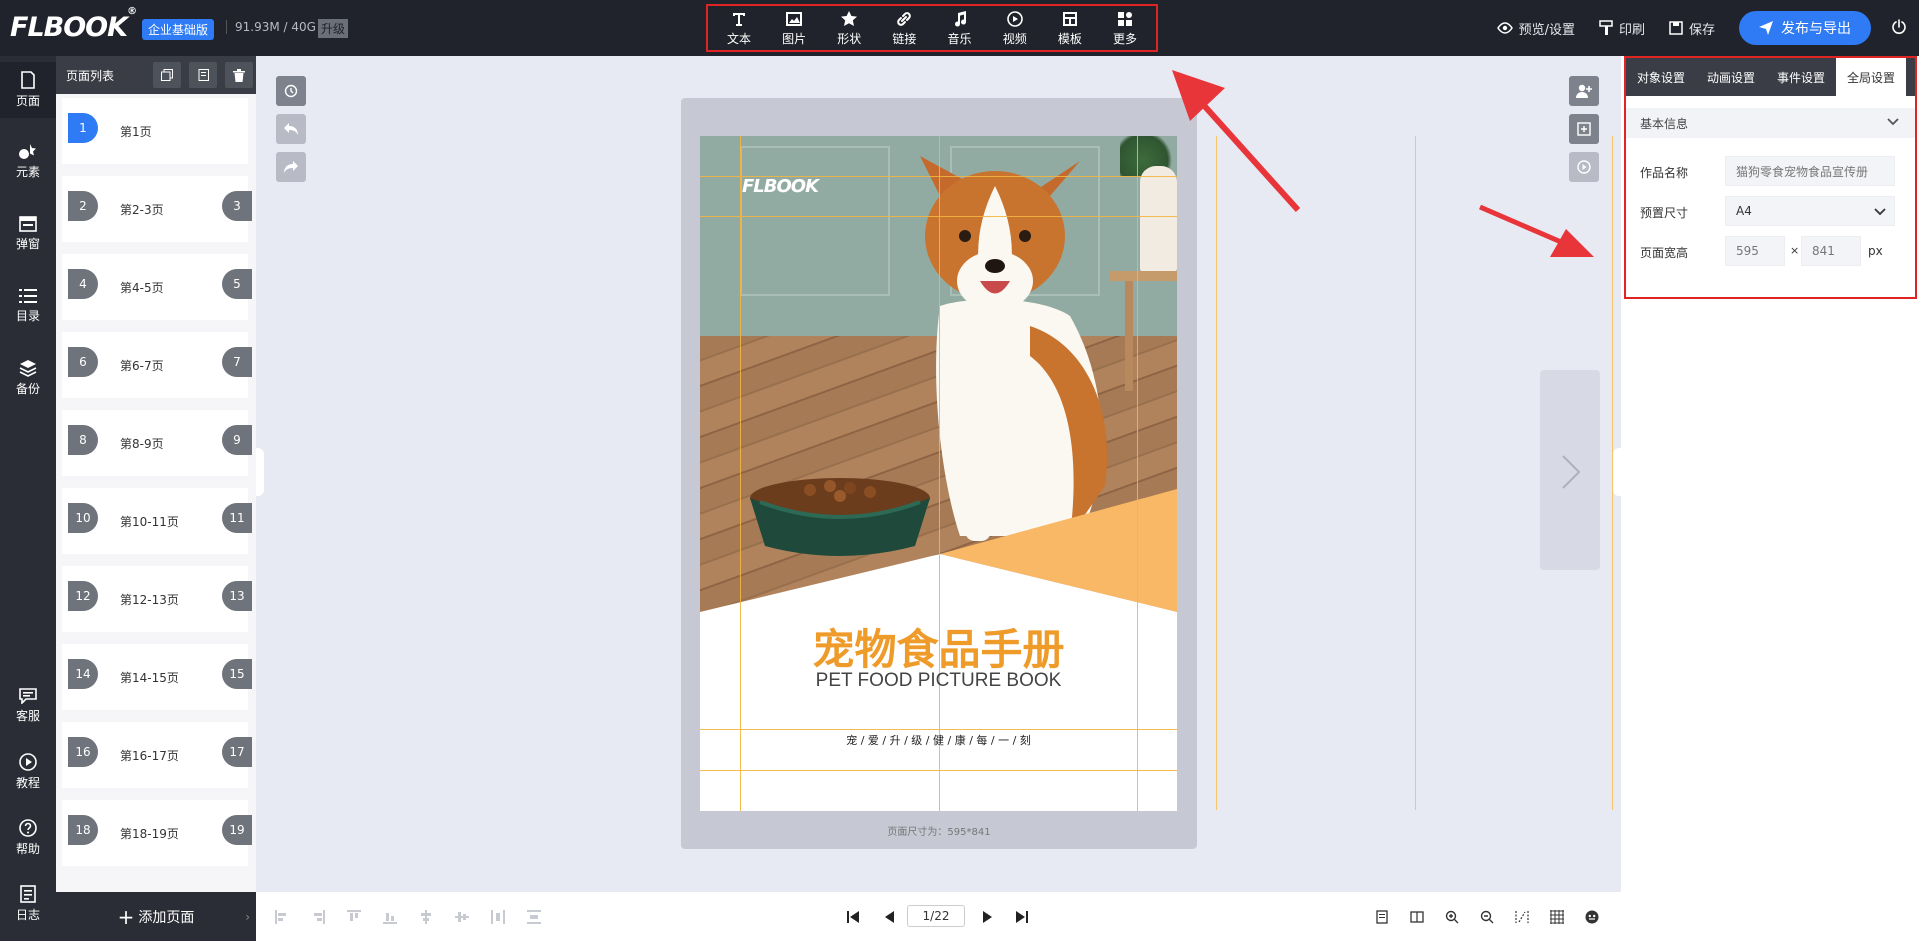  What do you see at coordinates (1535, 28) in the screenshot?
I see `preview-settings-button: 预览/设置` at bounding box center [1535, 28].